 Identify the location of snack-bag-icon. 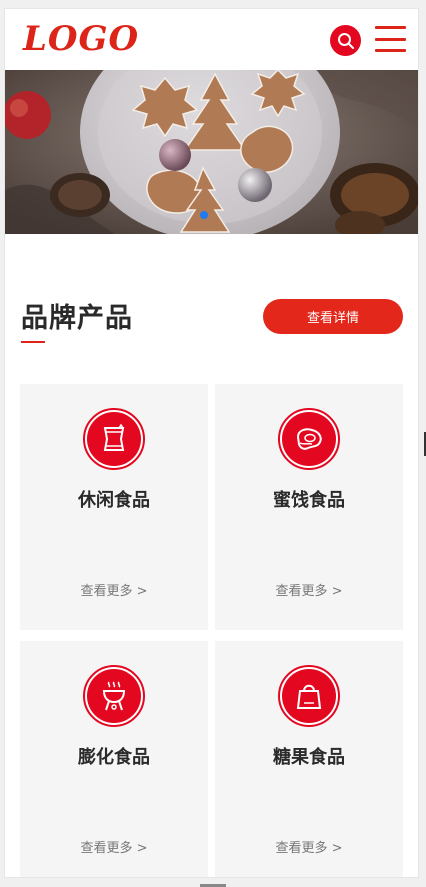
(114, 439).